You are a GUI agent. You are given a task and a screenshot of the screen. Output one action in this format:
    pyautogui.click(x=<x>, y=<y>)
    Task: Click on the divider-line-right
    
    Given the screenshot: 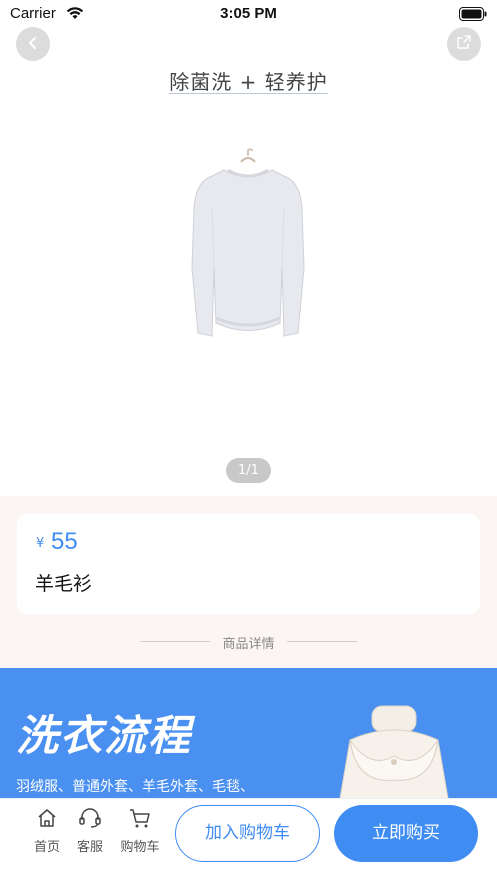 What is the action you would take?
    pyautogui.click(x=322, y=641)
    